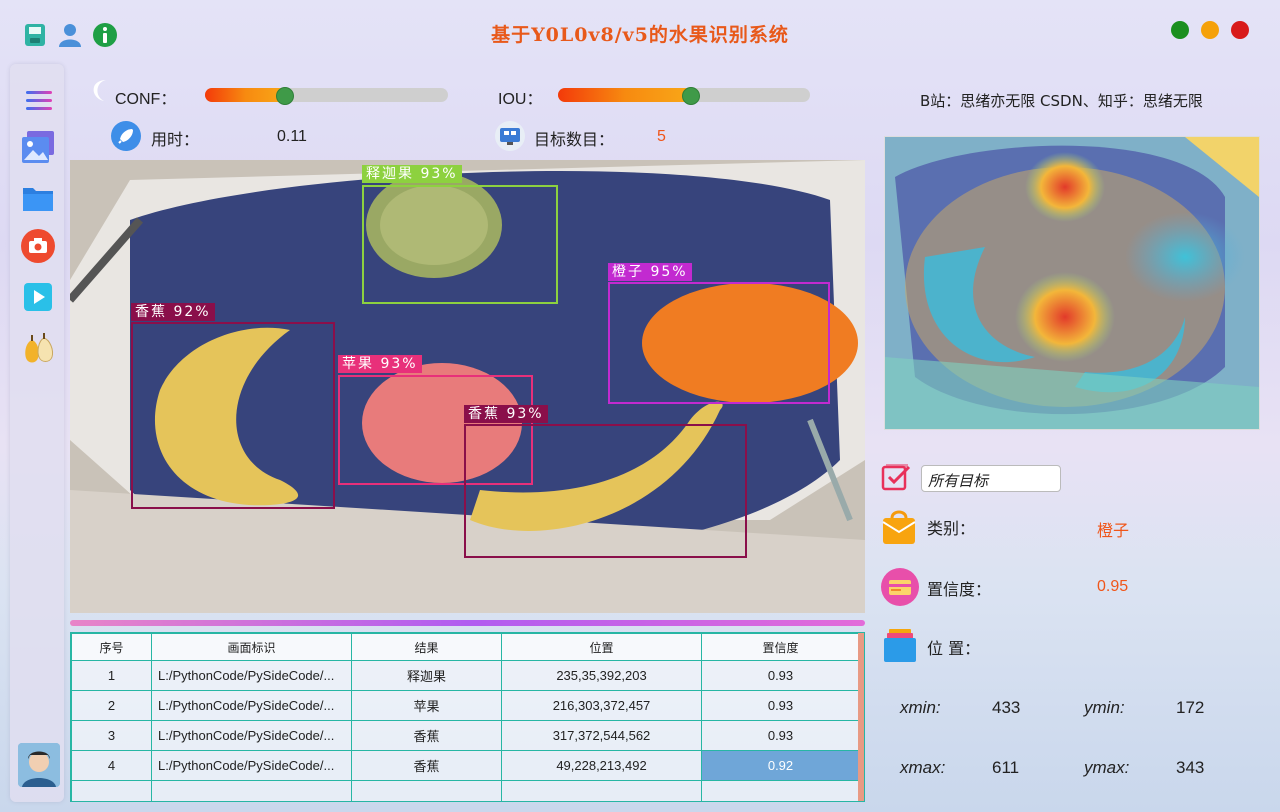 The height and width of the screenshot is (812, 1280). I want to click on detection-label: 橙子 95%, so click(650, 272).